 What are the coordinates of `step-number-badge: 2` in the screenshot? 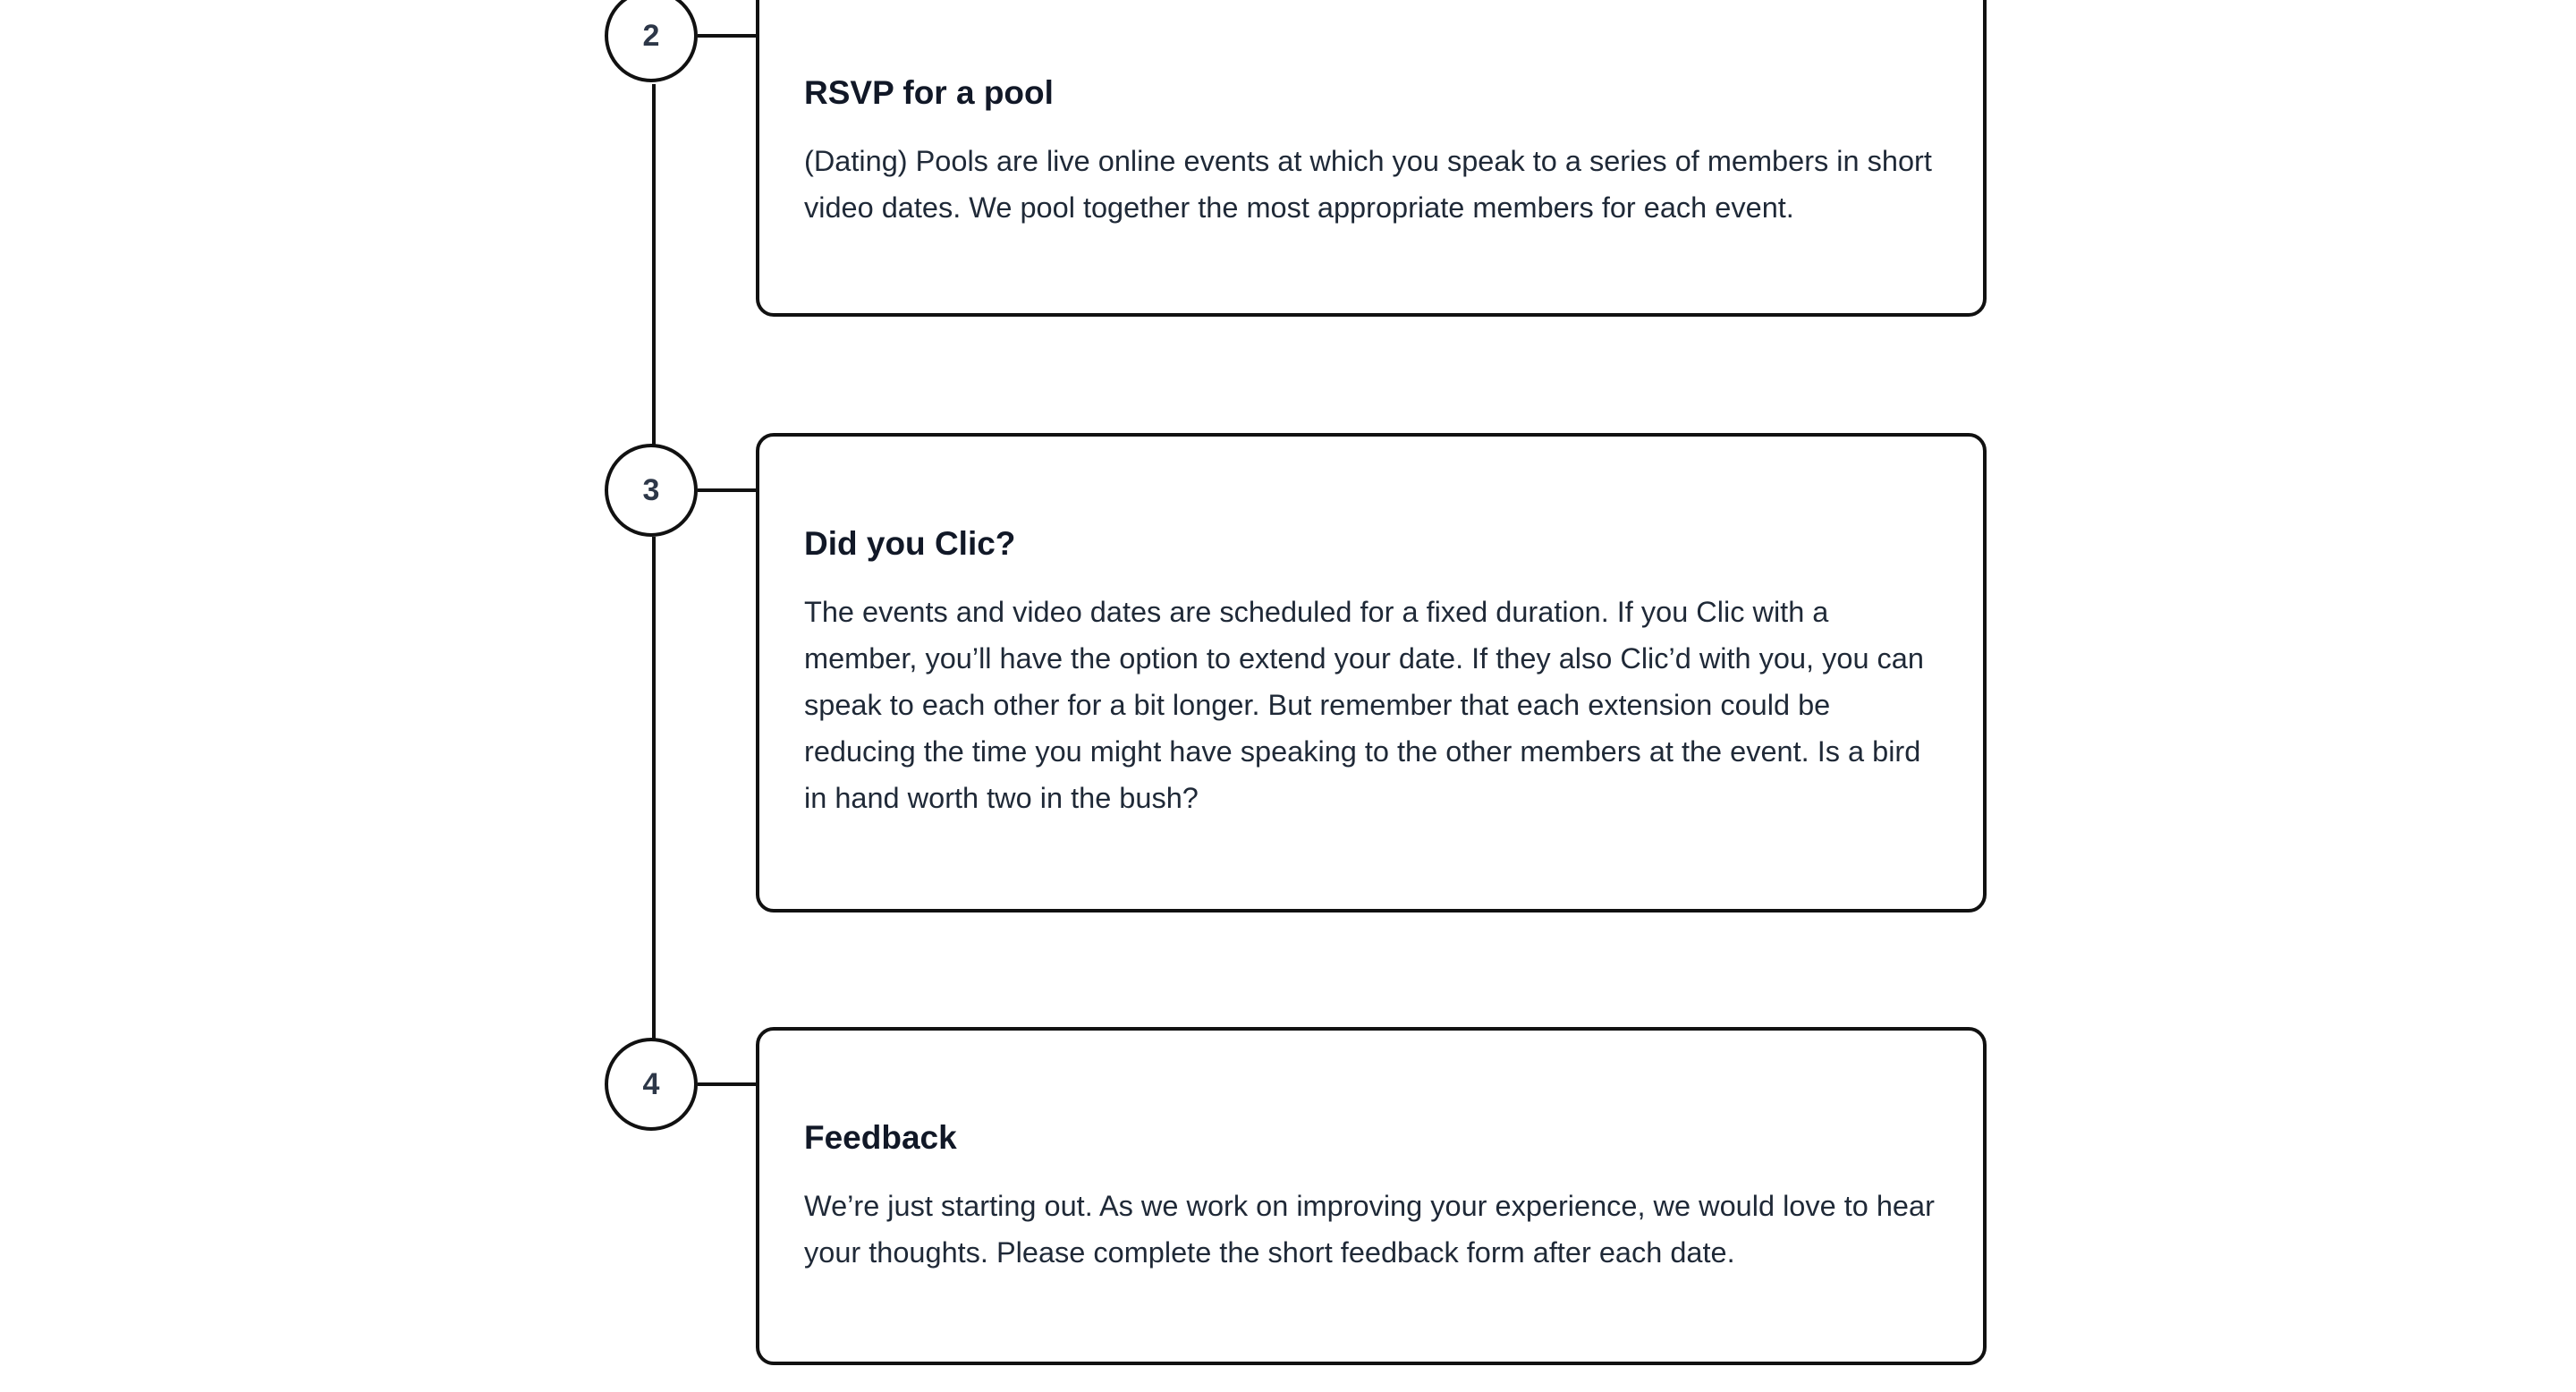 It's located at (651, 41).